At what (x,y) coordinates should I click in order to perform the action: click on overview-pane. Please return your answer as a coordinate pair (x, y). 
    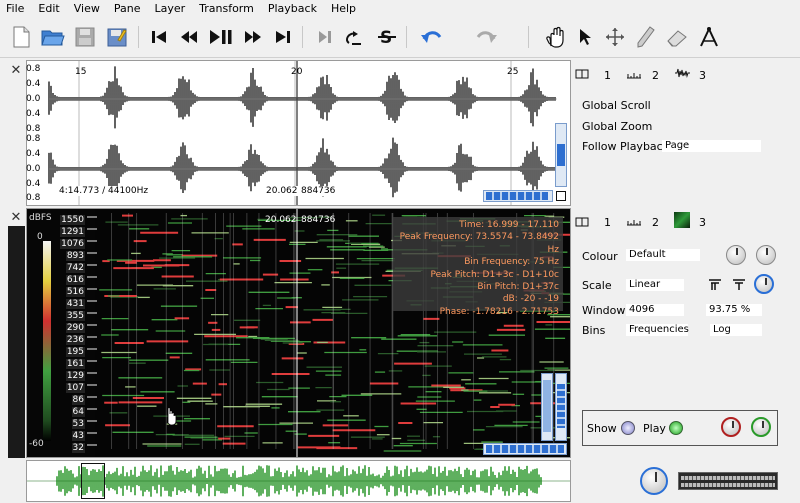
    Looking at the image, I should click on (298, 481).